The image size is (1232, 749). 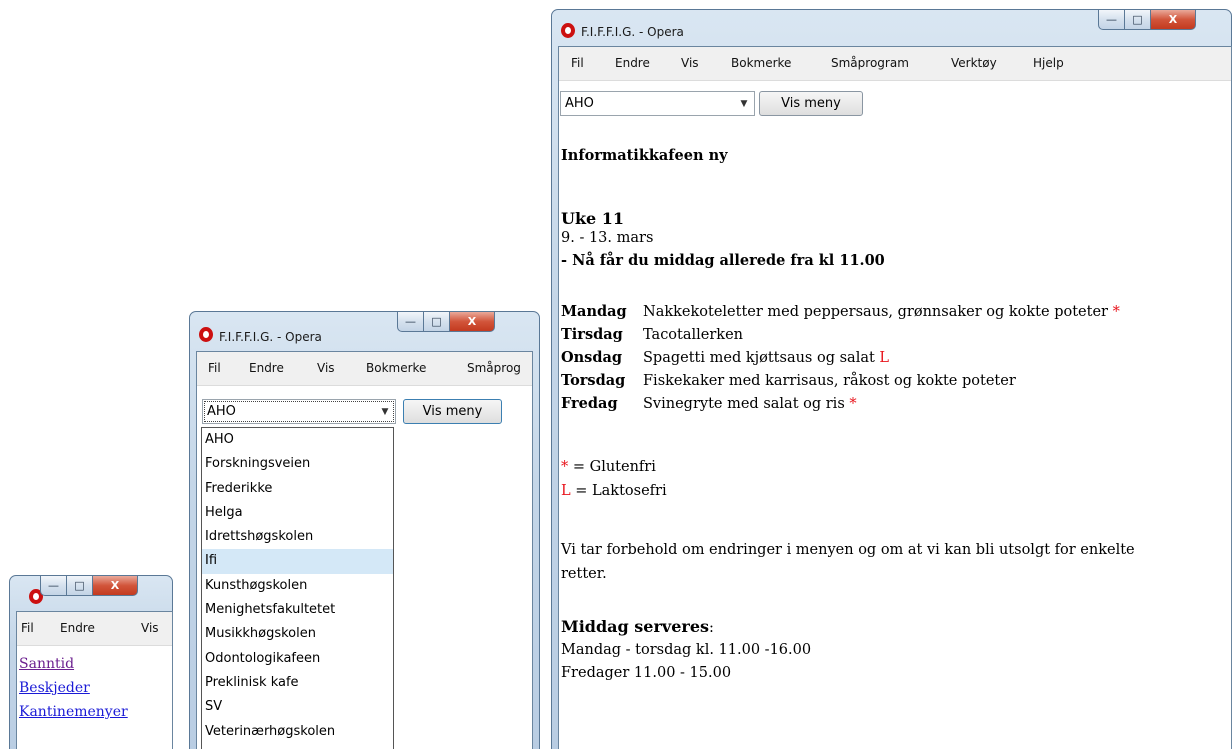 I want to click on legend-text: = Laktosefri, so click(x=621, y=491).